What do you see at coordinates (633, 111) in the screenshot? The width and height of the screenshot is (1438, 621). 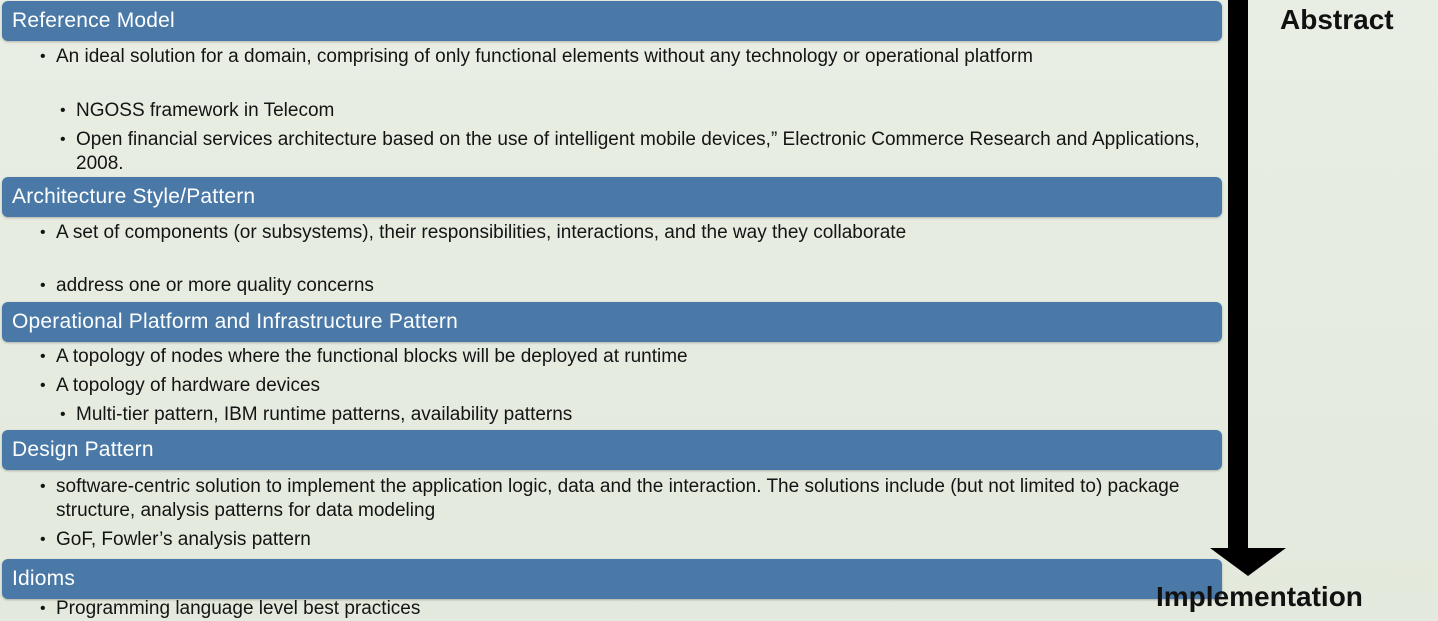 I see `sub-bullet-item: • NGOSS framework in Telecom` at bounding box center [633, 111].